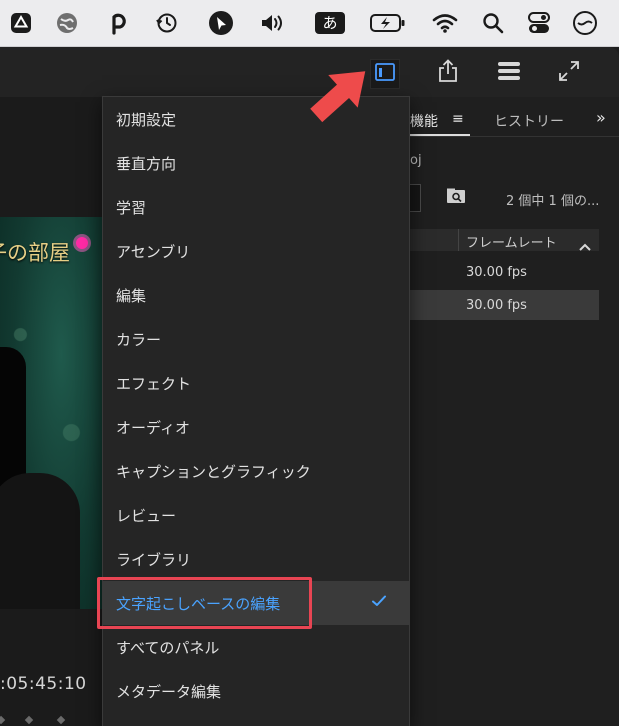  I want to click on system-menu-bar: あ, so click(309, 23).